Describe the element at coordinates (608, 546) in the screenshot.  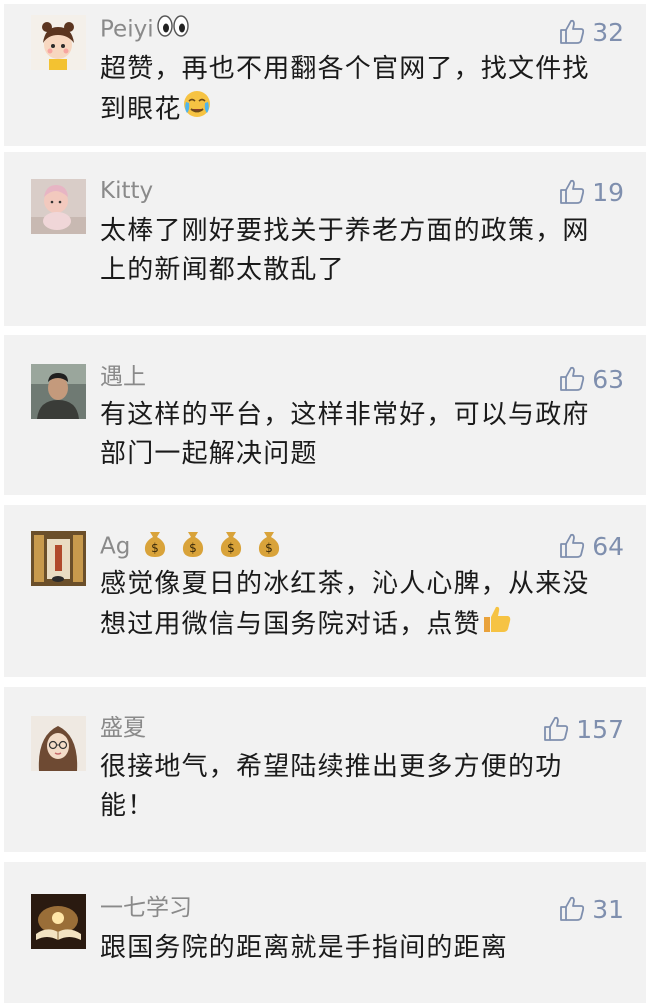
I see `like-count: 64` at that location.